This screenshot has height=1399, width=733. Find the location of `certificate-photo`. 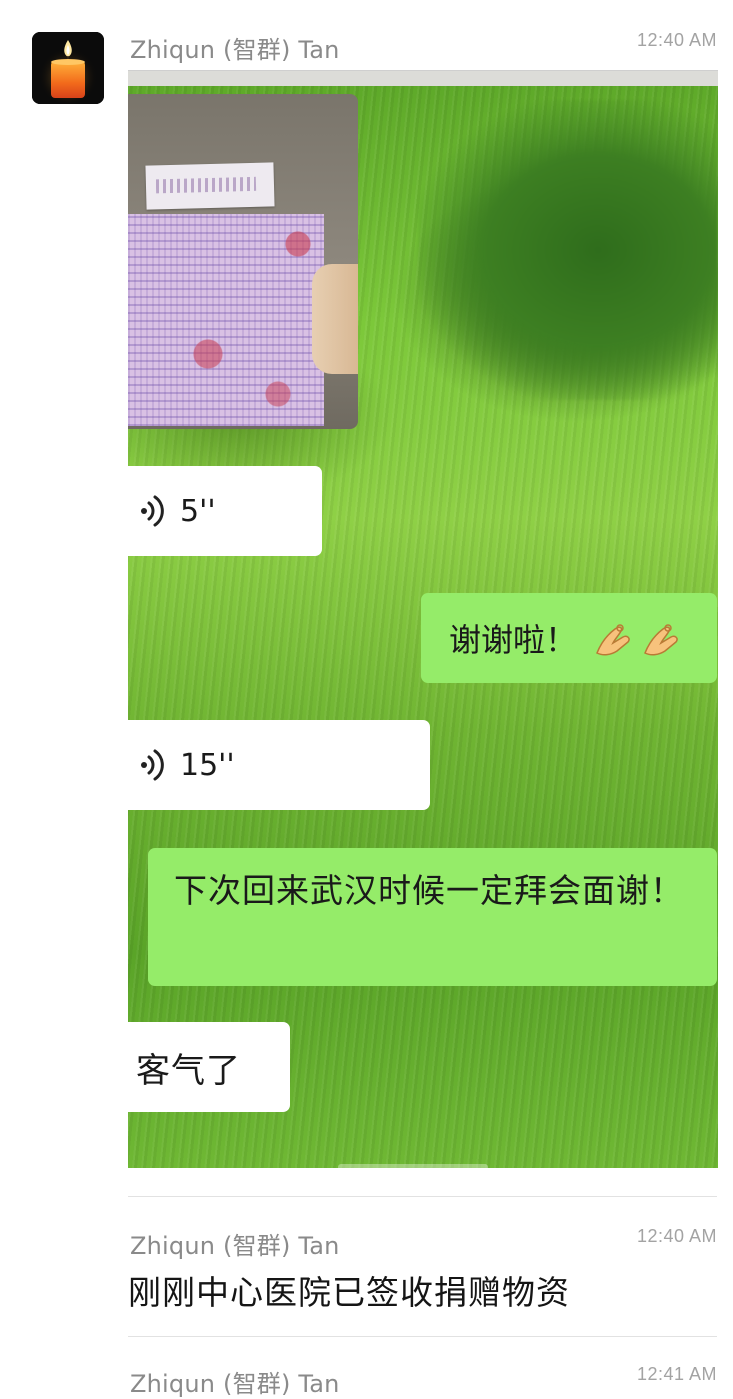

certificate-photo is located at coordinates (243, 261).